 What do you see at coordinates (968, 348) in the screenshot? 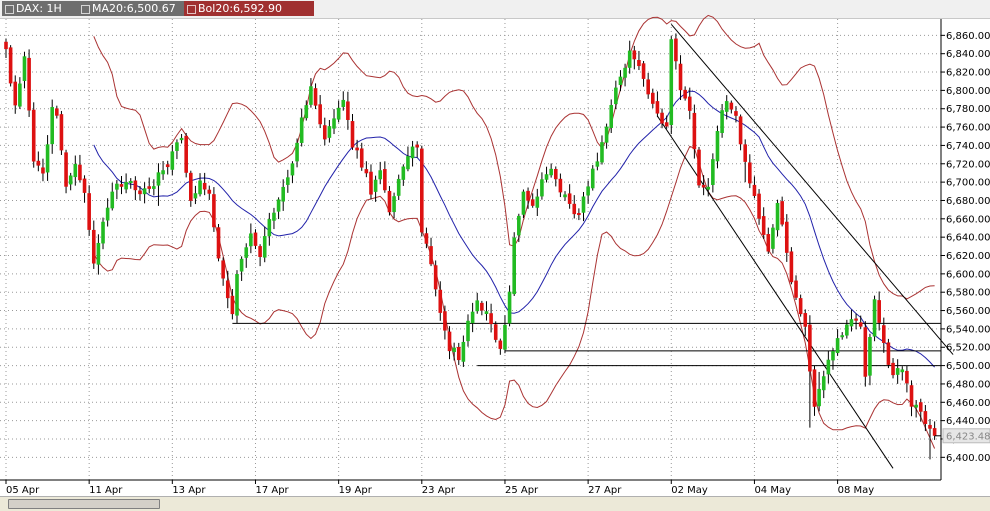
I see `y-tick-label: 6,520.00` at bounding box center [968, 348].